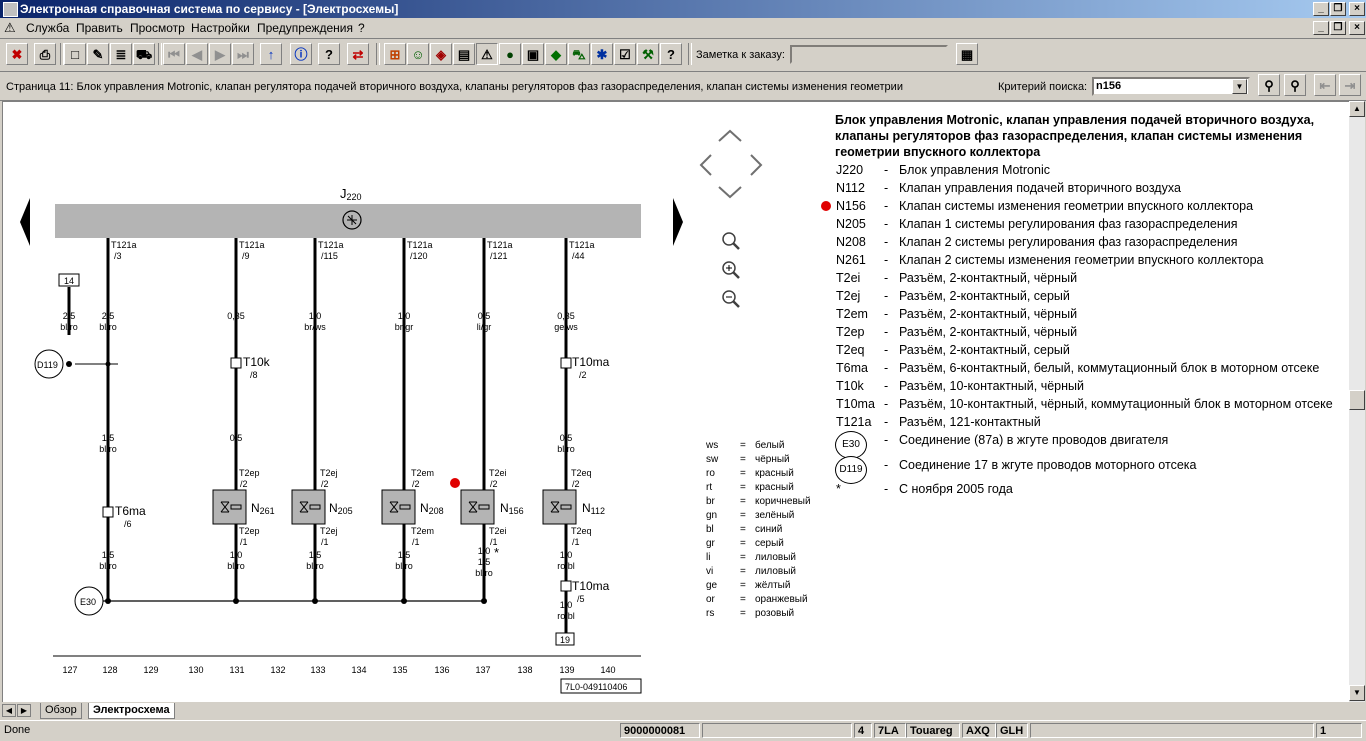 Image resolution: width=1366 pixels, height=741 pixels. What do you see at coordinates (236, 316) in the screenshot?
I see `svg-text: 0,35` at bounding box center [236, 316].